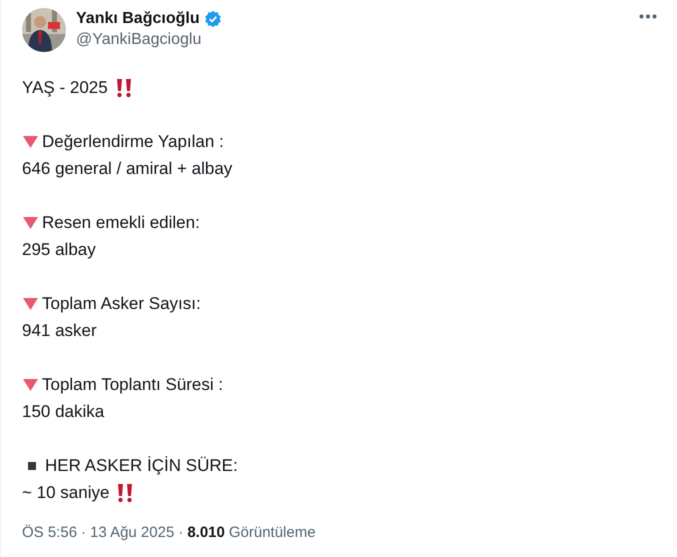 Image resolution: width=677 pixels, height=557 pixels. What do you see at coordinates (138, 19) in the screenshot?
I see `author-name: Yankı Bağcıoğlu` at bounding box center [138, 19].